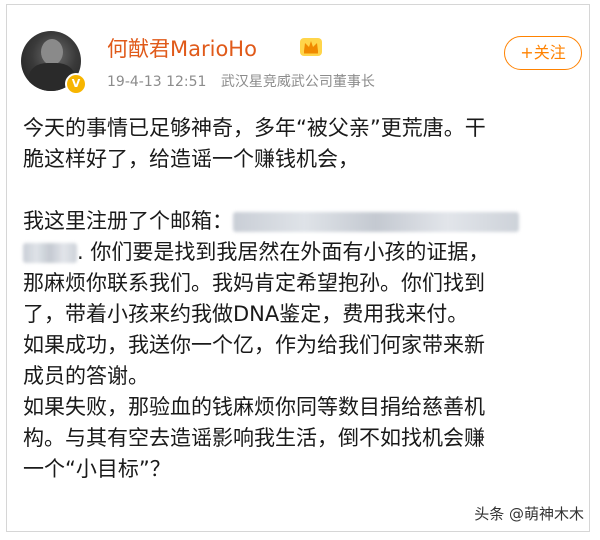 This screenshot has width=600, height=540. Describe the element at coordinates (76, 84) in the screenshot. I see `verified-icon: V` at that location.